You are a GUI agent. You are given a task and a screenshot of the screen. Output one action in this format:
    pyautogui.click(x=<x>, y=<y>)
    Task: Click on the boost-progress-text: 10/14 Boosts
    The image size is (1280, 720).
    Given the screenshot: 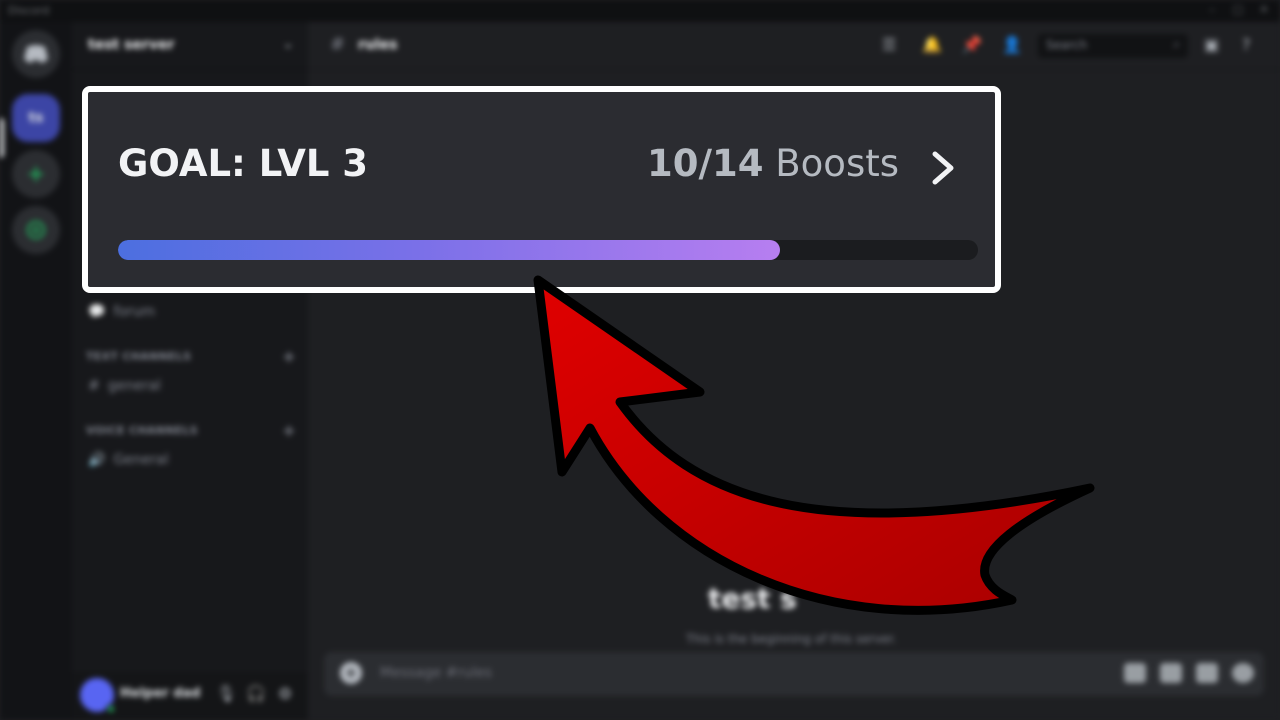 What is the action you would take?
    pyautogui.click(x=773, y=163)
    